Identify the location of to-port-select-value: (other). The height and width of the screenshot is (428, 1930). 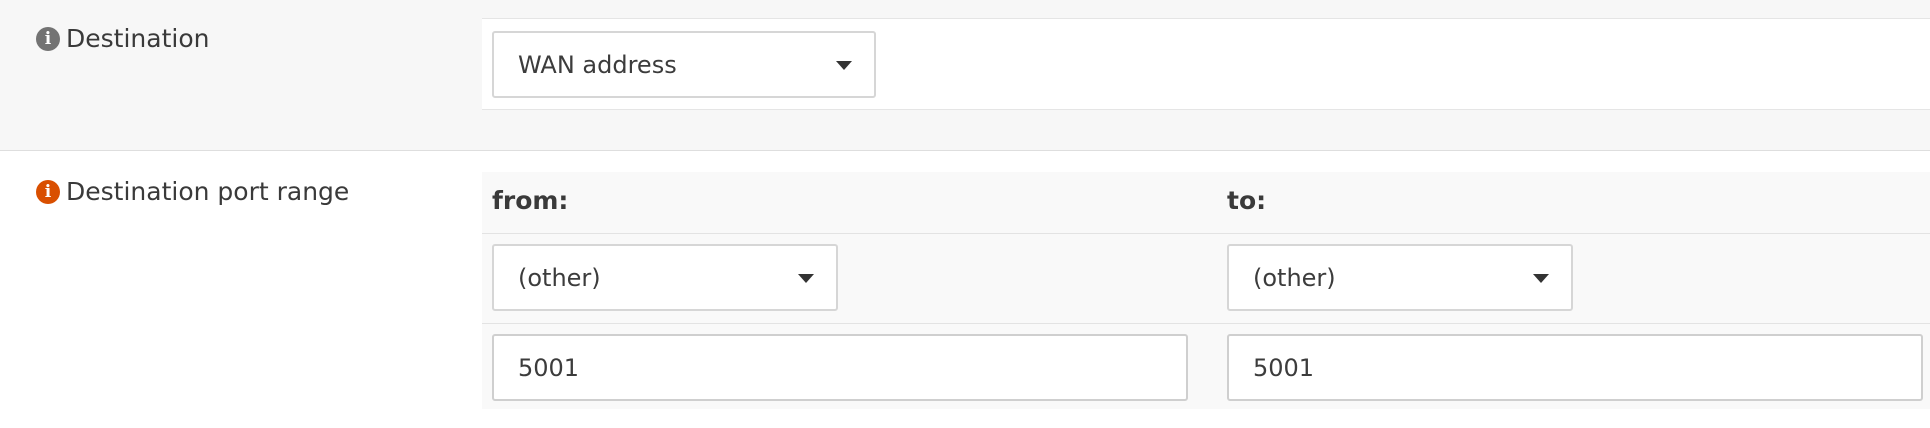
(1294, 277).